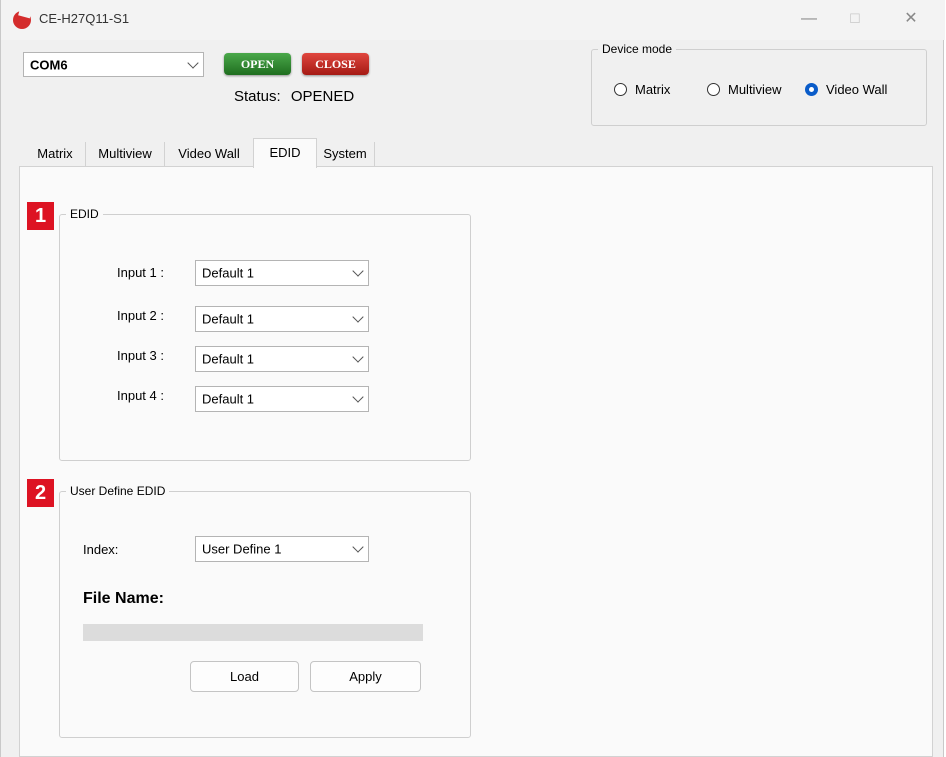 Image resolution: width=946 pixels, height=757 pixels. I want to click on tab-edid: EDID, so click(285, 153).